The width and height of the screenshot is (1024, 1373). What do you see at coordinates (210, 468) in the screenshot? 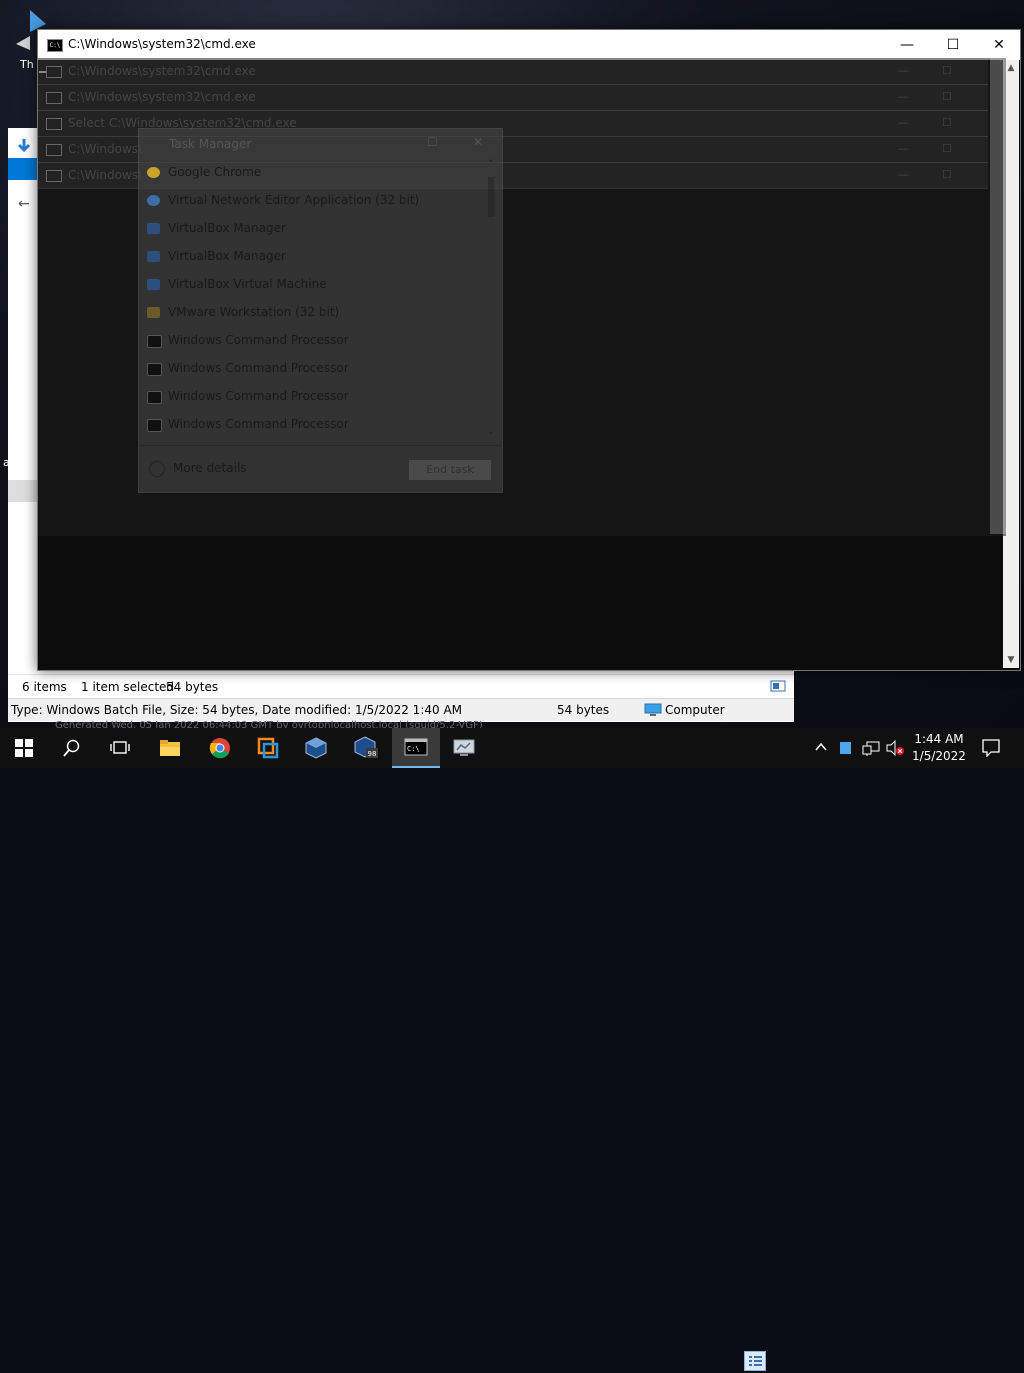
I see `more-details-link: More details` at bounding box center [210, 468].